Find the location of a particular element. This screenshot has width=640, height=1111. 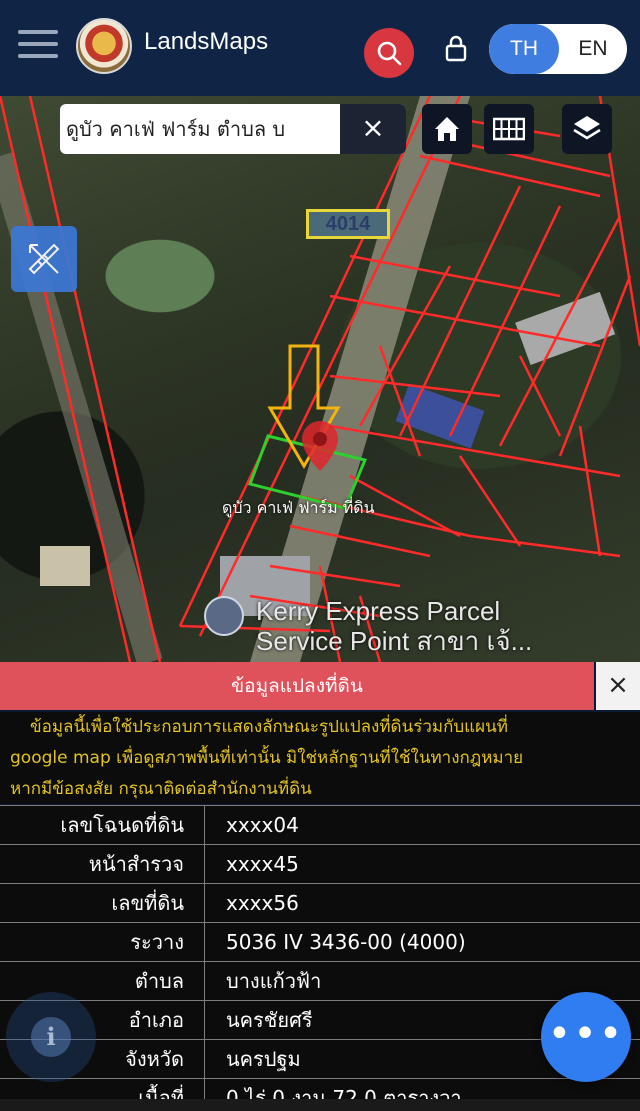

row-label: เนื้อที่ is located at coordinates (102, 1089).